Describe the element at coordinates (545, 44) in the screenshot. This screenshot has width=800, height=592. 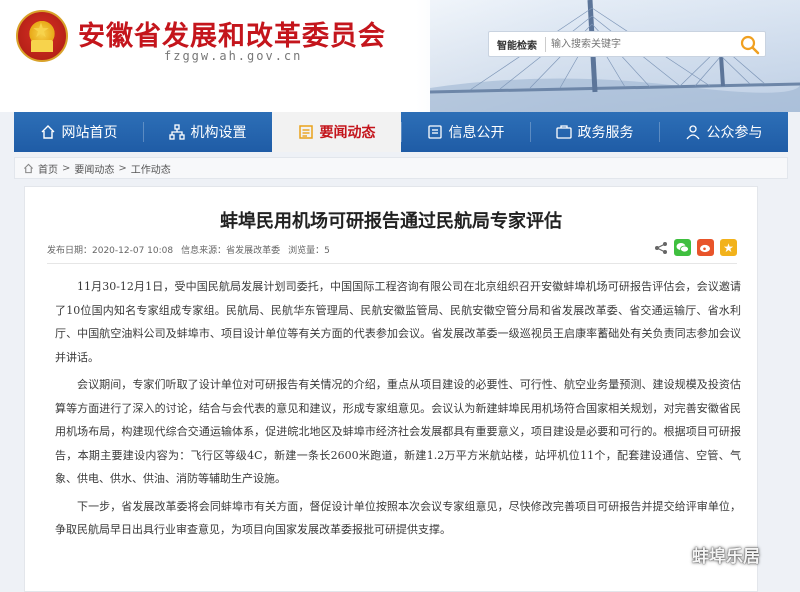
I see `search-separator` at that location.